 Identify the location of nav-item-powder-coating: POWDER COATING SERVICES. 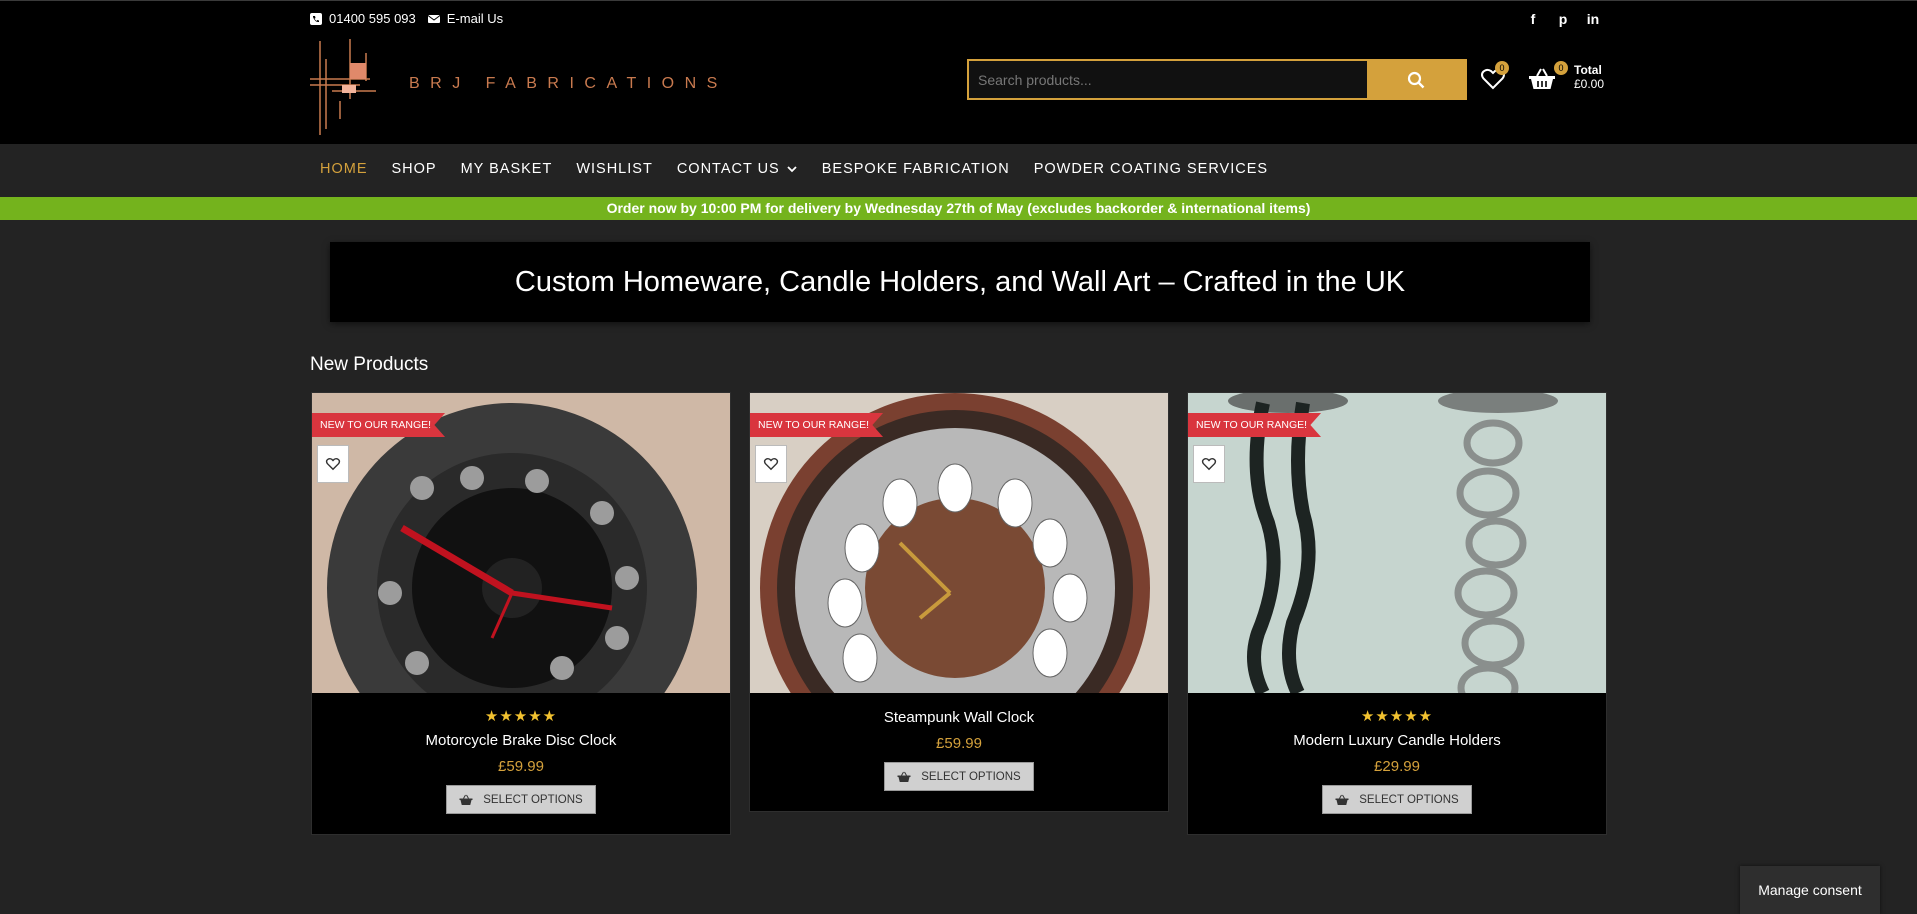
(1151, 169).